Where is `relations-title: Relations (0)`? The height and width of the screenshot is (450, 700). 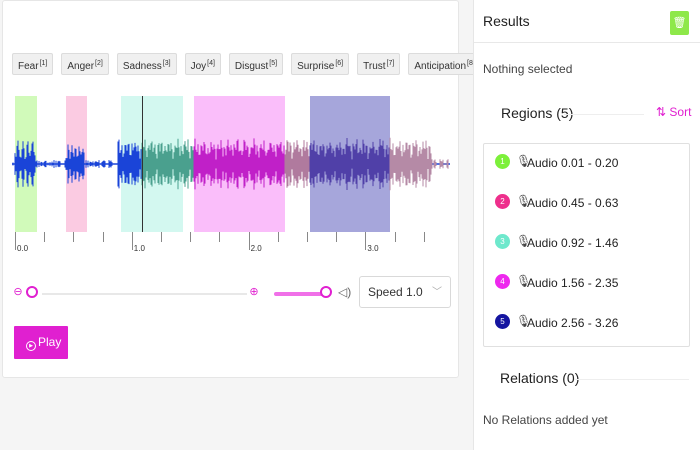 relations-title: Relations (0) is located at coordinates (539, 378).